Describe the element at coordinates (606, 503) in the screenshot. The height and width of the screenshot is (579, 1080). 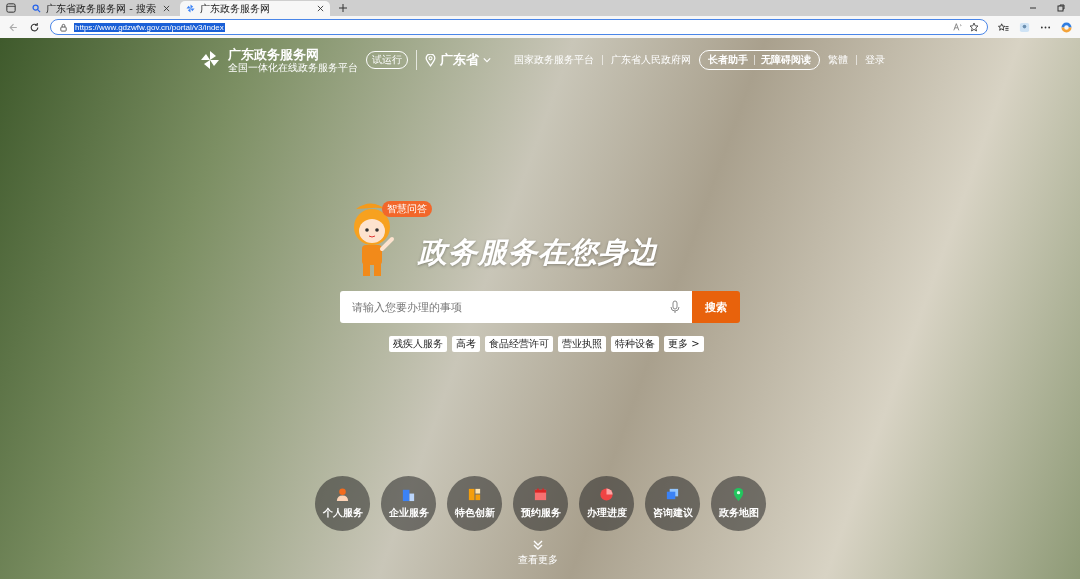
I see `service-button: 办理进度` at that location.